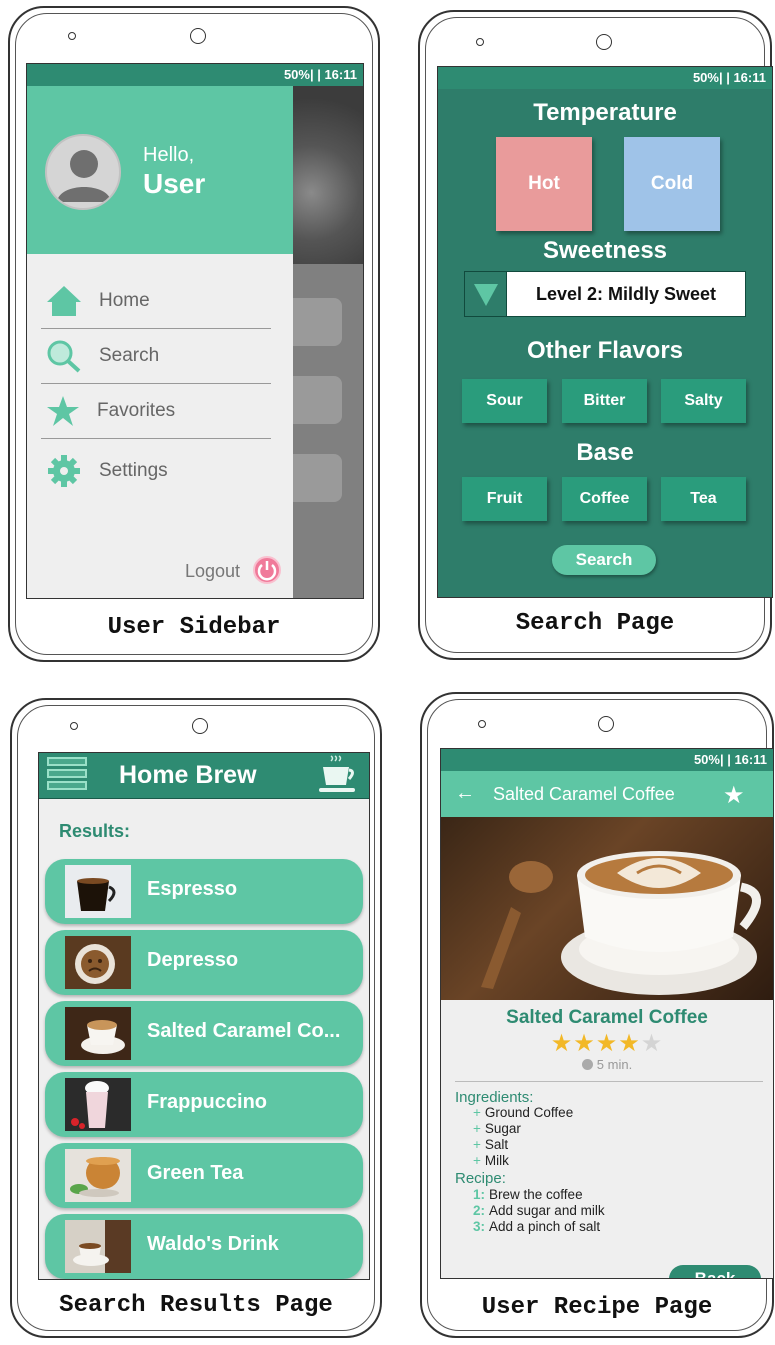 Image resolution: width=775 pixels, height=1345 pixels. I want to click on step-item: 3: Add a pinch of salt, so click(537, 1226).